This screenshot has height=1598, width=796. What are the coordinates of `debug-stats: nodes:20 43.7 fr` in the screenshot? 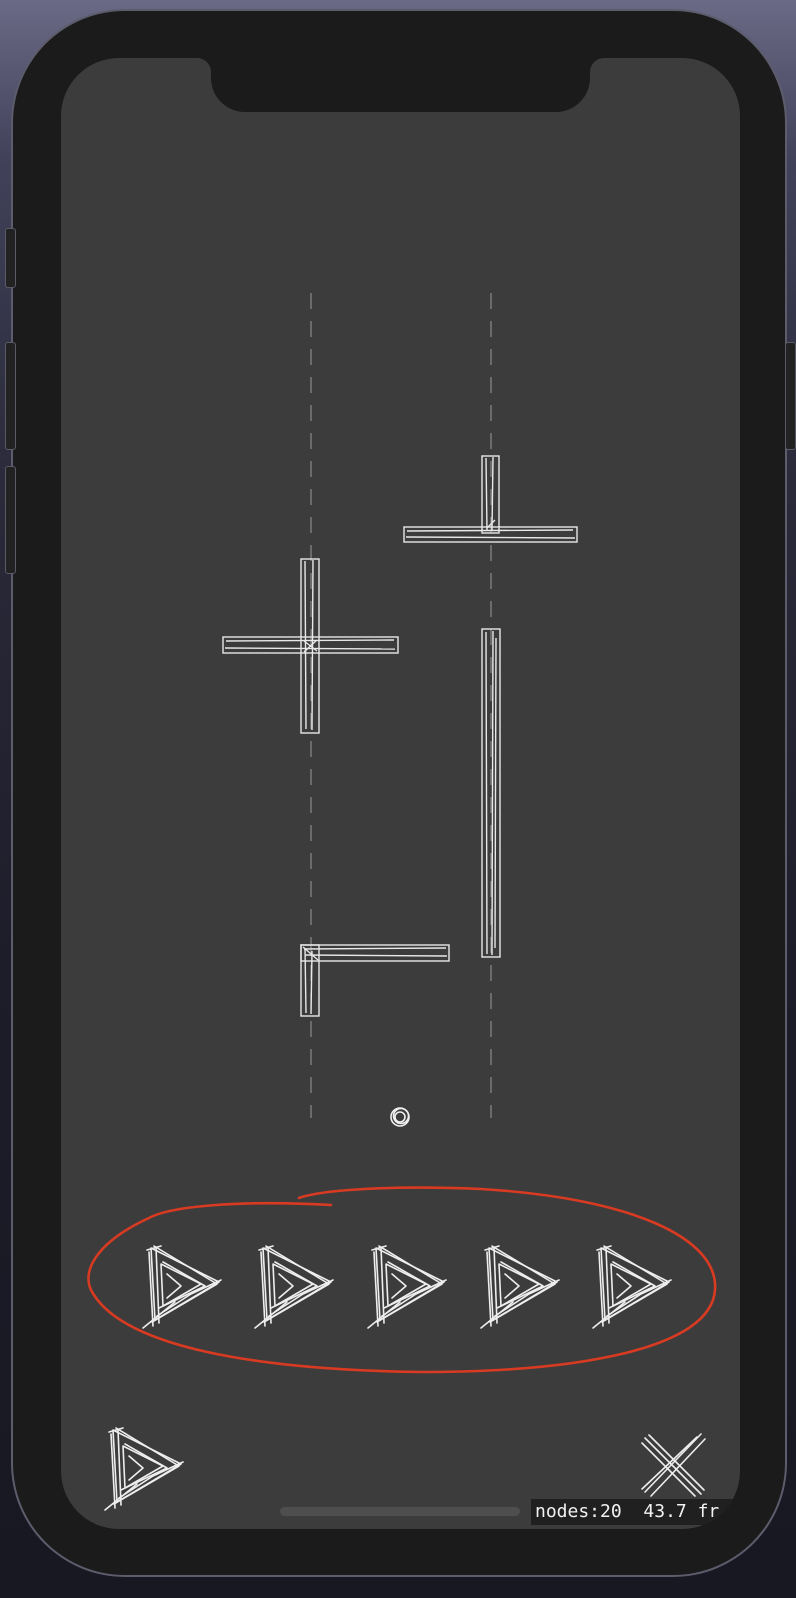 It's located at (635, 1512).